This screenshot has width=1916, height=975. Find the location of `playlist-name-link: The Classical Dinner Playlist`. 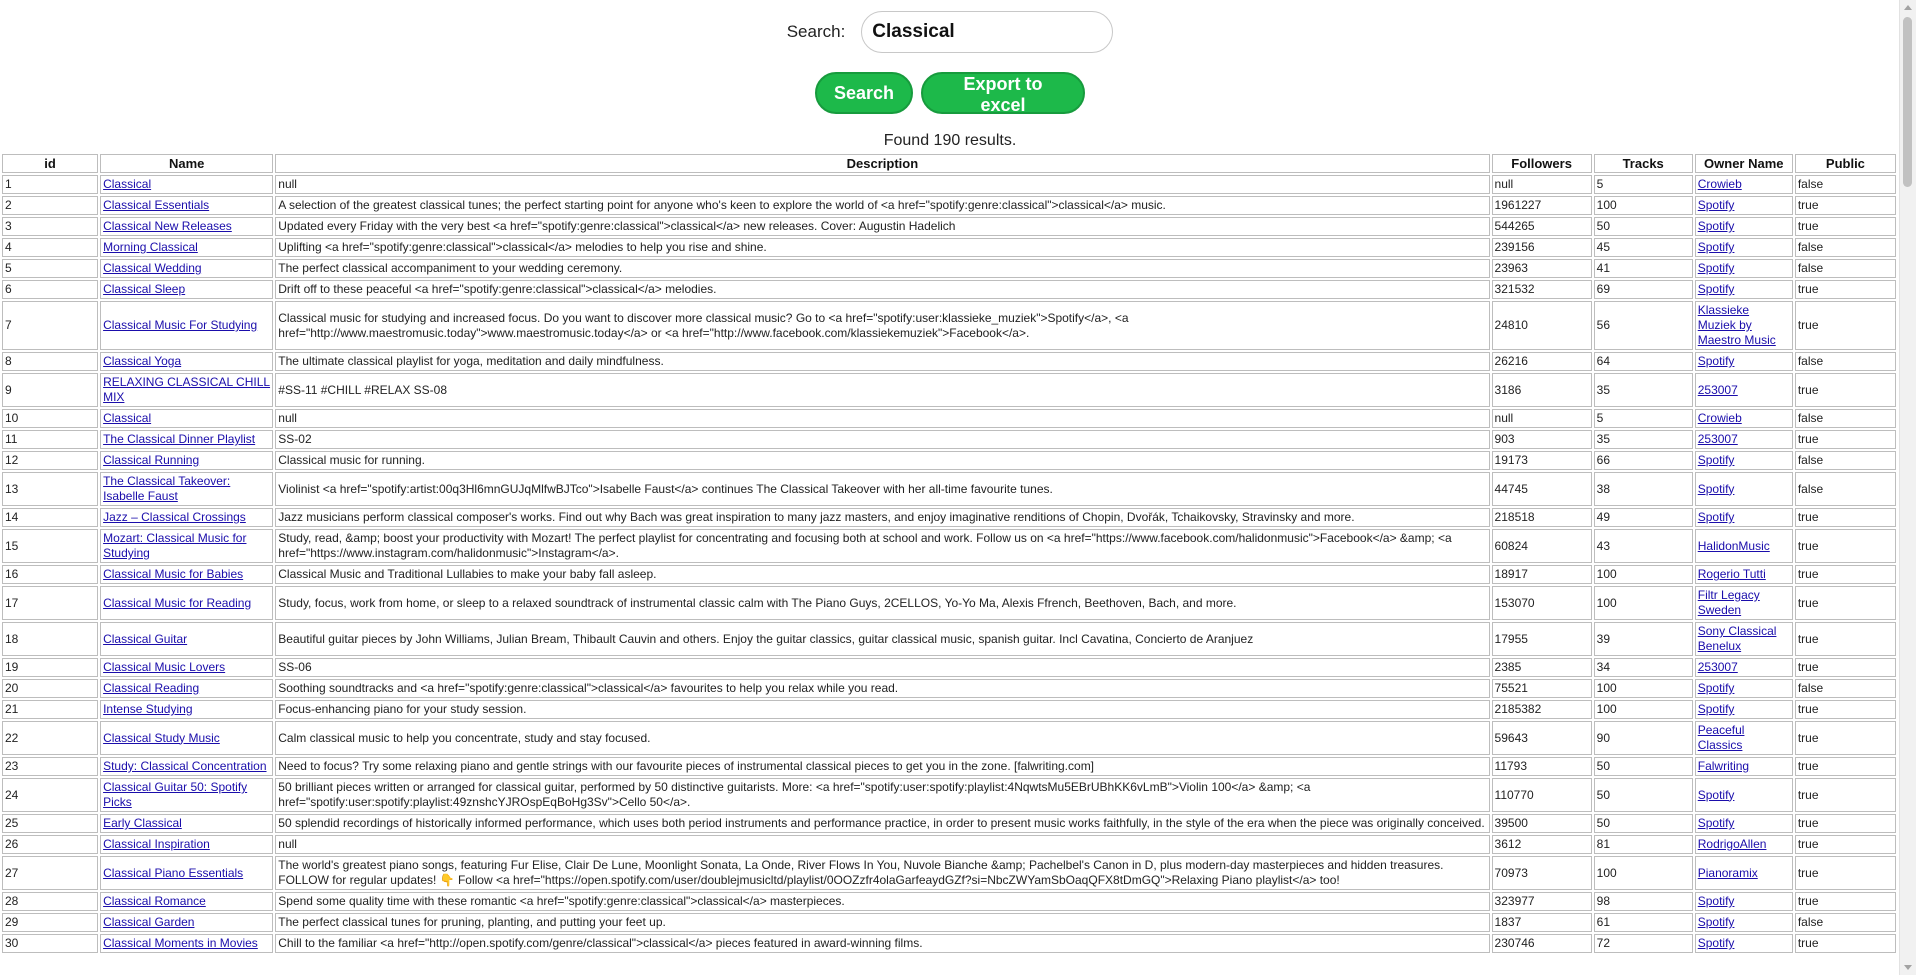

playlist-name-link: The Classical Dinner Playlist is located at coordinates (179, 439).